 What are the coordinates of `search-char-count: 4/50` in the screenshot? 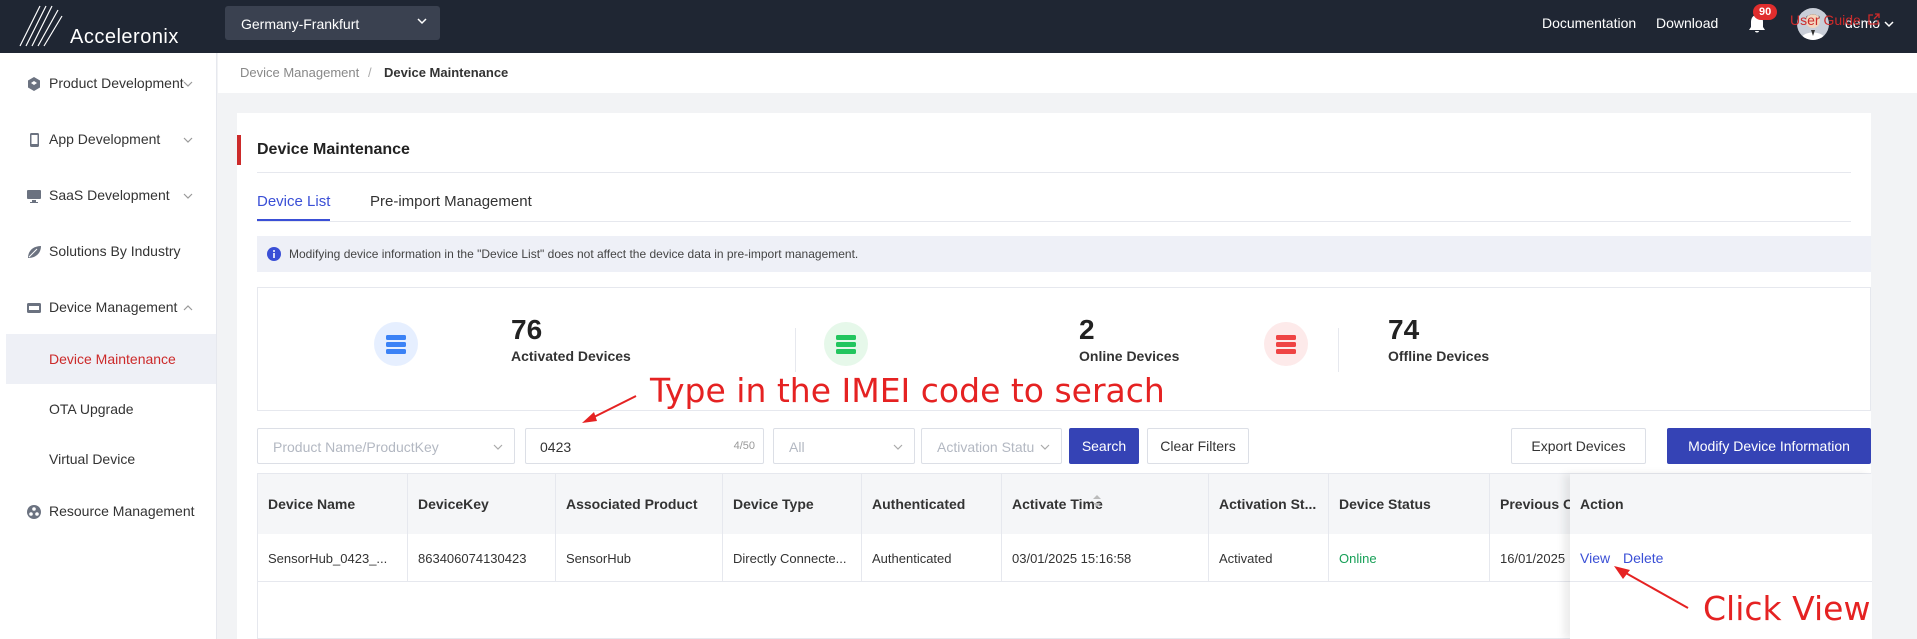 It's located at (744, 446).